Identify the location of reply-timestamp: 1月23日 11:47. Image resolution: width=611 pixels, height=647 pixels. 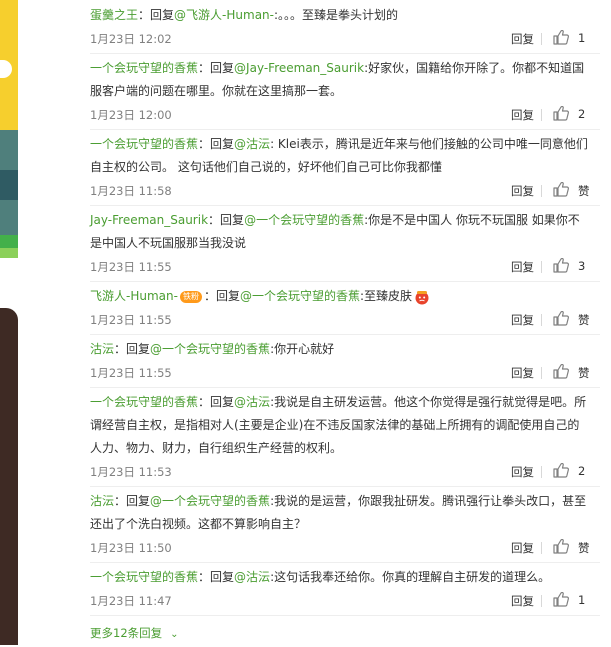
(131, 601).